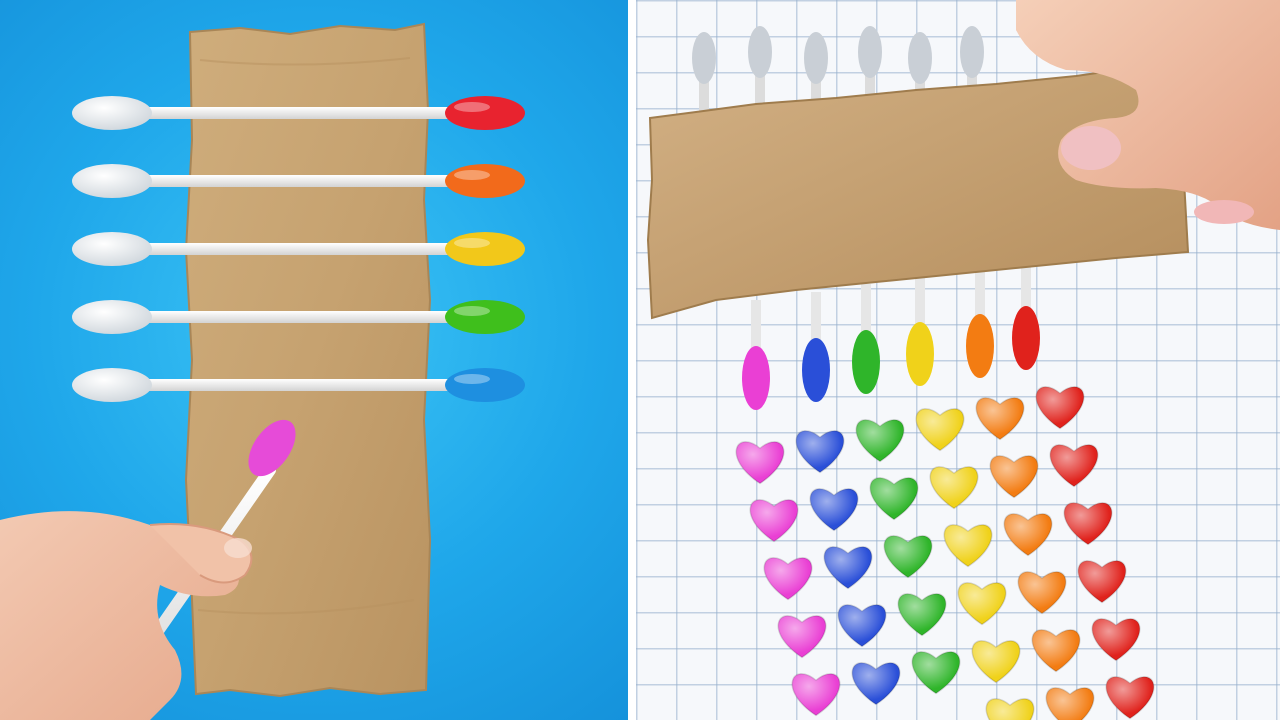  What do you see at coordinates (632, 360) in the screenshot?
I see `panel-divider` at bounding box center [632, 360].